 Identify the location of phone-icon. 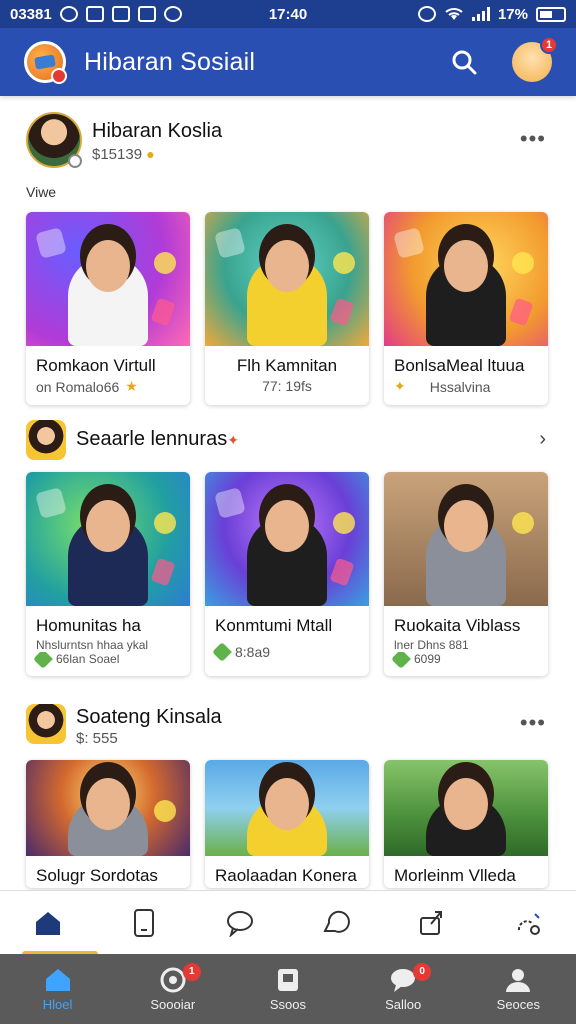
(144, 922).